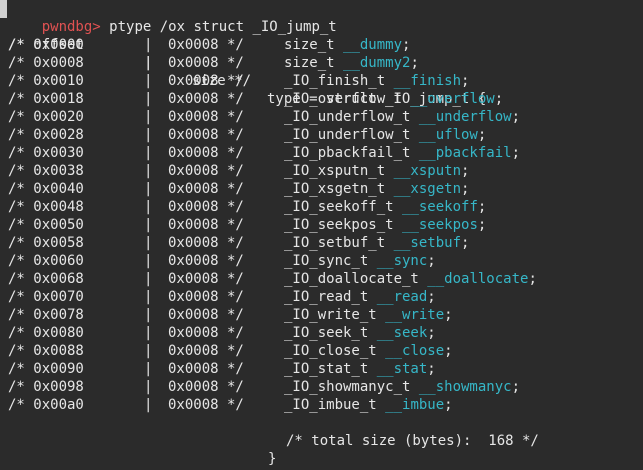 The width and height of the screenshot is (643, 470). Describe the element at coordinates (465, 387) in the screenshot. I see `member-name: __showmanyc` at that location.